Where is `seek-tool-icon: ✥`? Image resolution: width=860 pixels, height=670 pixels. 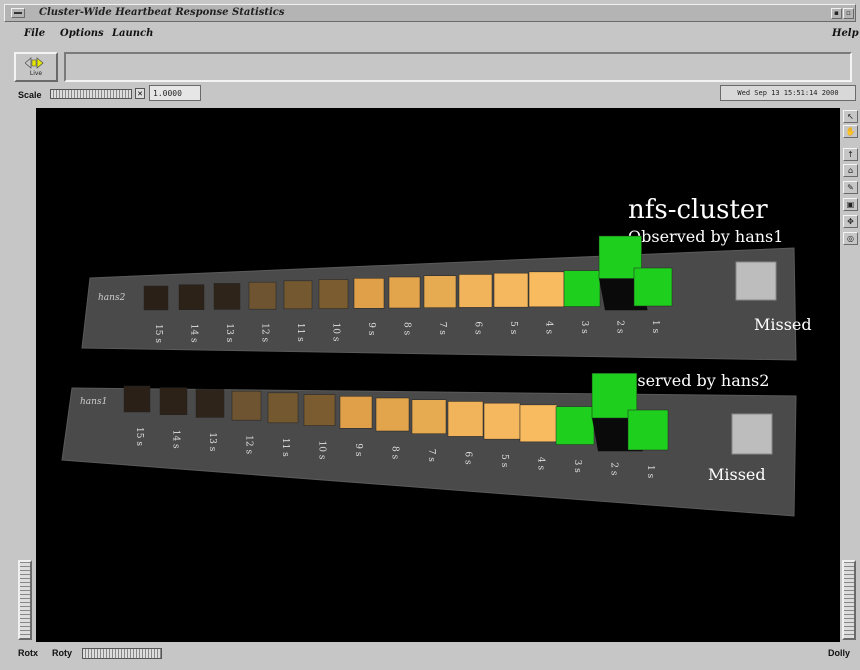 seek-tool-icon: ✥ is located at coordinates (850, 221).